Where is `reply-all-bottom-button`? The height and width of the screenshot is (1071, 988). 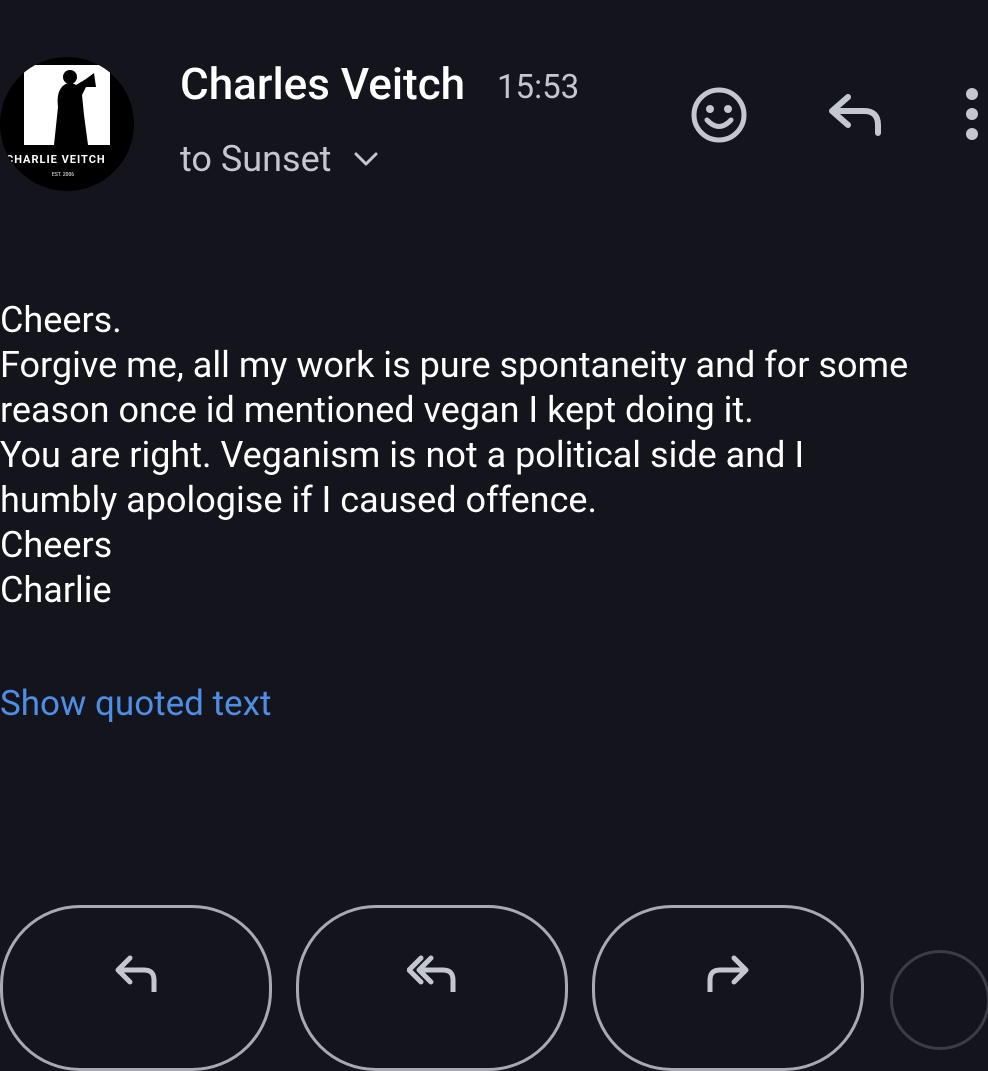 reply-all-bottom-button is located at coordinates (432, 988).